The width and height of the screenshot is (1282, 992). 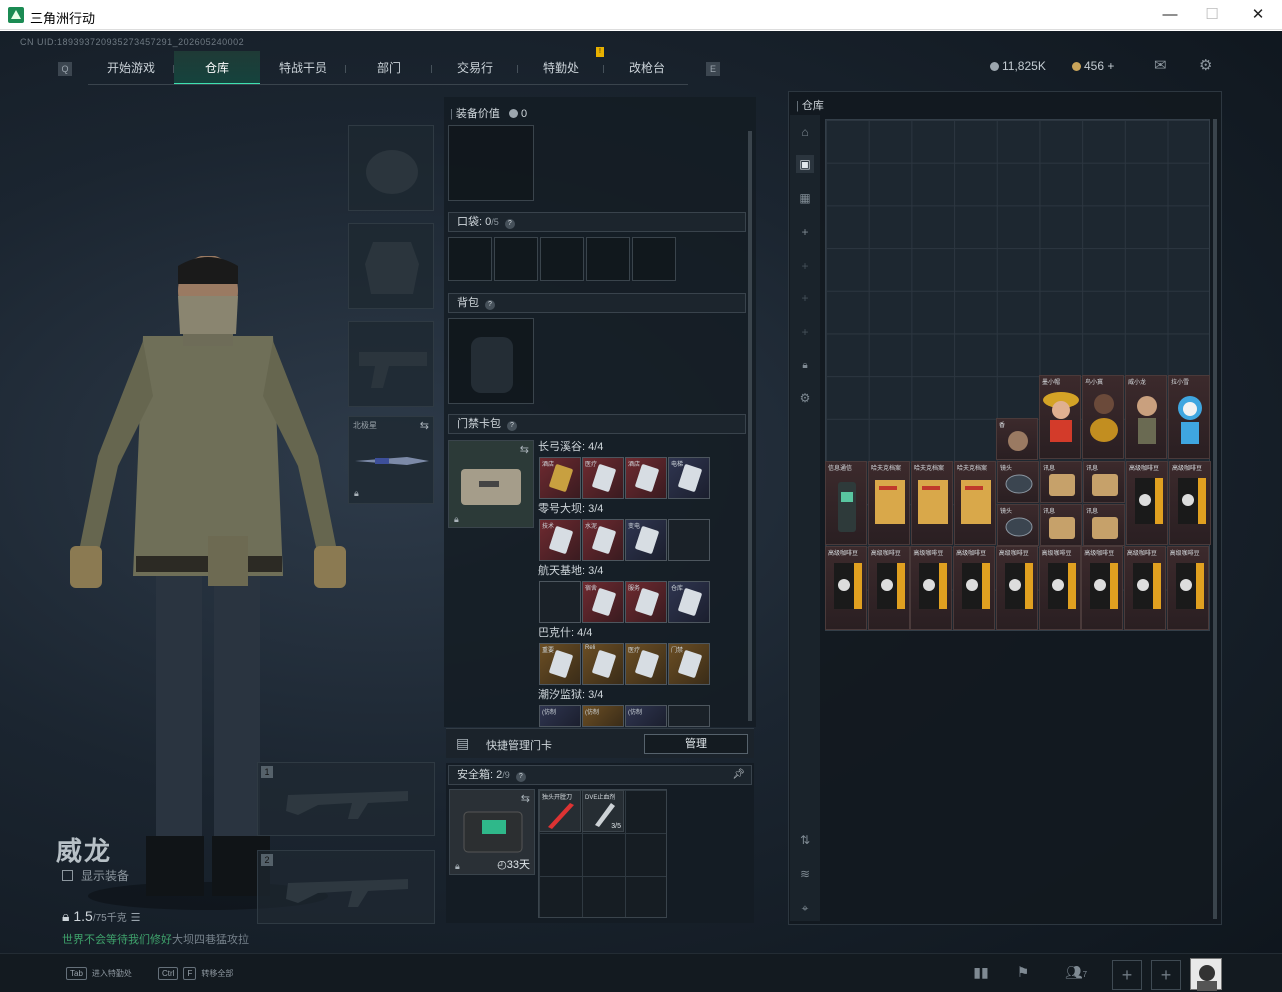 I want to click on keycard: 技术, so click(x=560, y=540).